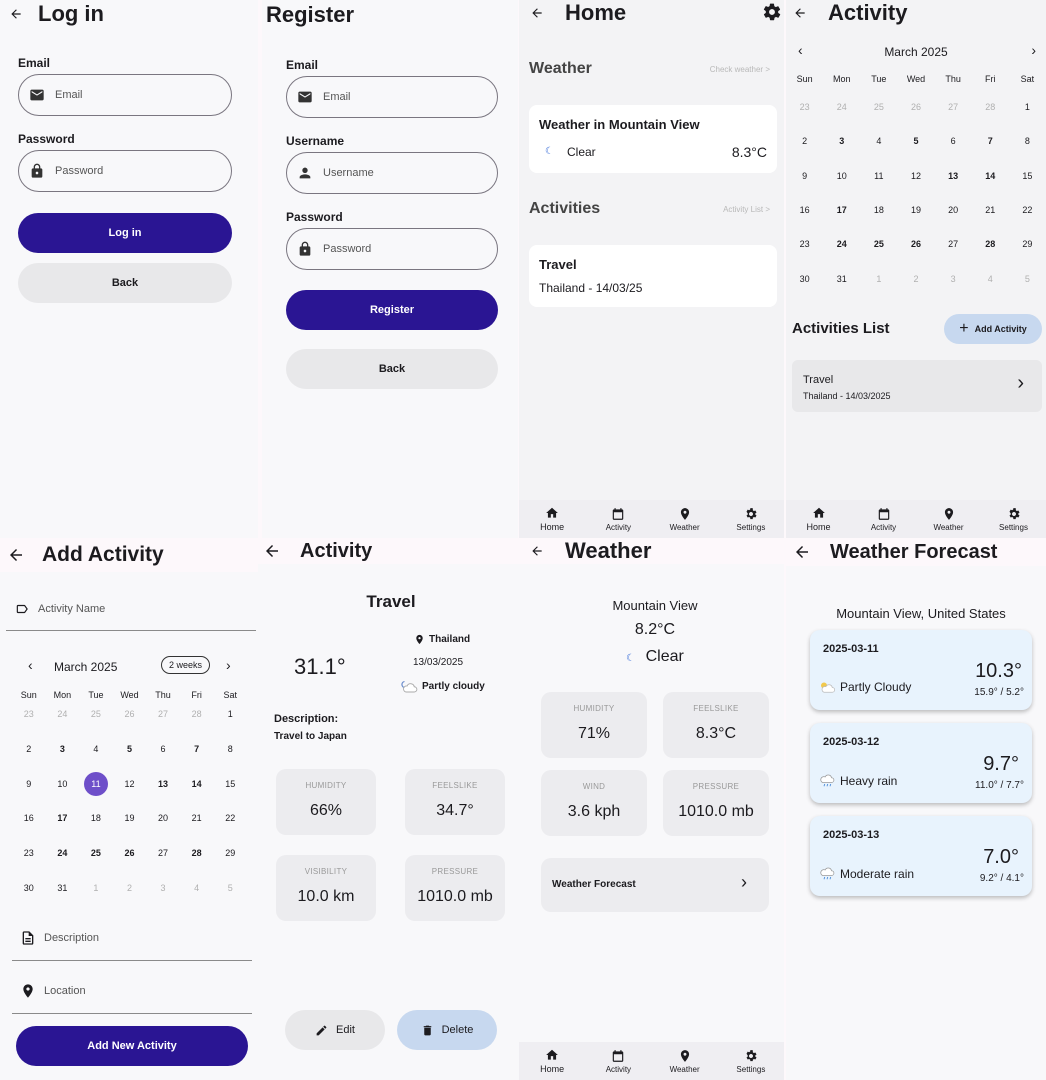  Describe the element at coordinates (447, 1030) in the screenshot. I see `delete-button: Delete` at that location.